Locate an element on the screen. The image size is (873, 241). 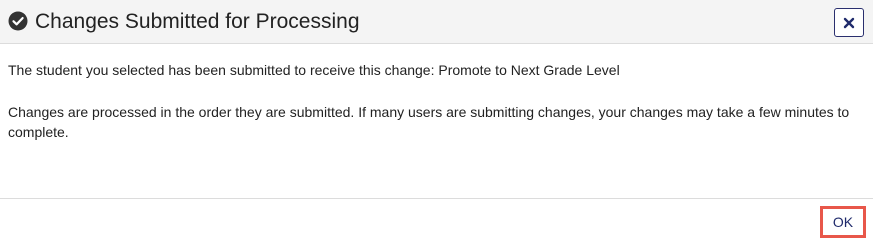
dialog-title: Changes Submitted for Processing is located at coordinates (197, 21).